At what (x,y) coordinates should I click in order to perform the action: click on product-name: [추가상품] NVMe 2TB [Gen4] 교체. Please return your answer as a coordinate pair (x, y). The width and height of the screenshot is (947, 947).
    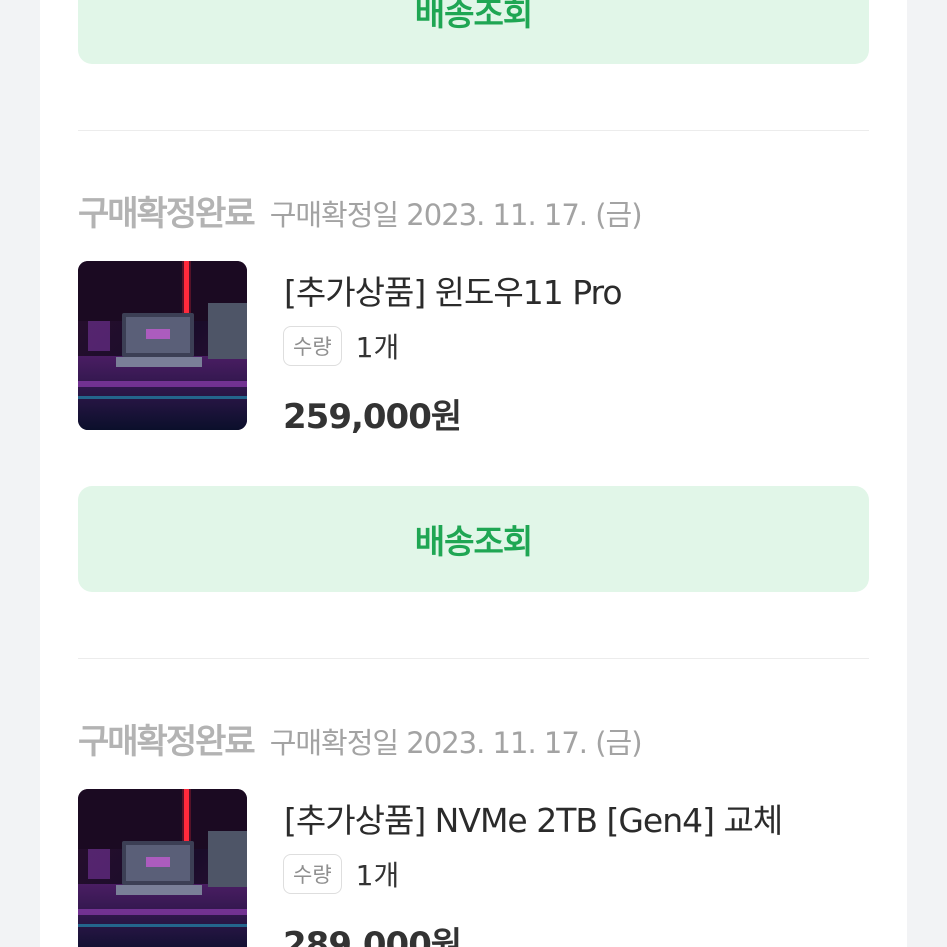
    Looking at the image, I should click on (533, 818).